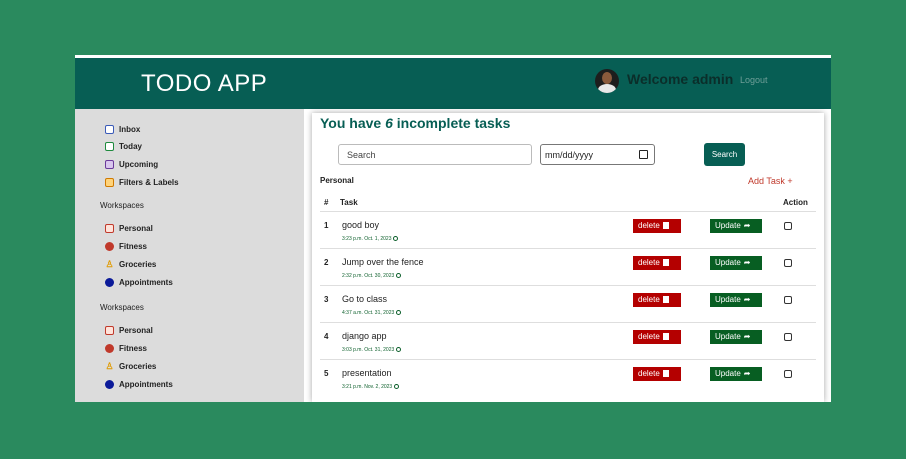 The image size is (906, 459). Describe the element at coordinates (364, 336) in the screenshot. I see `task-title: django app` at that location.